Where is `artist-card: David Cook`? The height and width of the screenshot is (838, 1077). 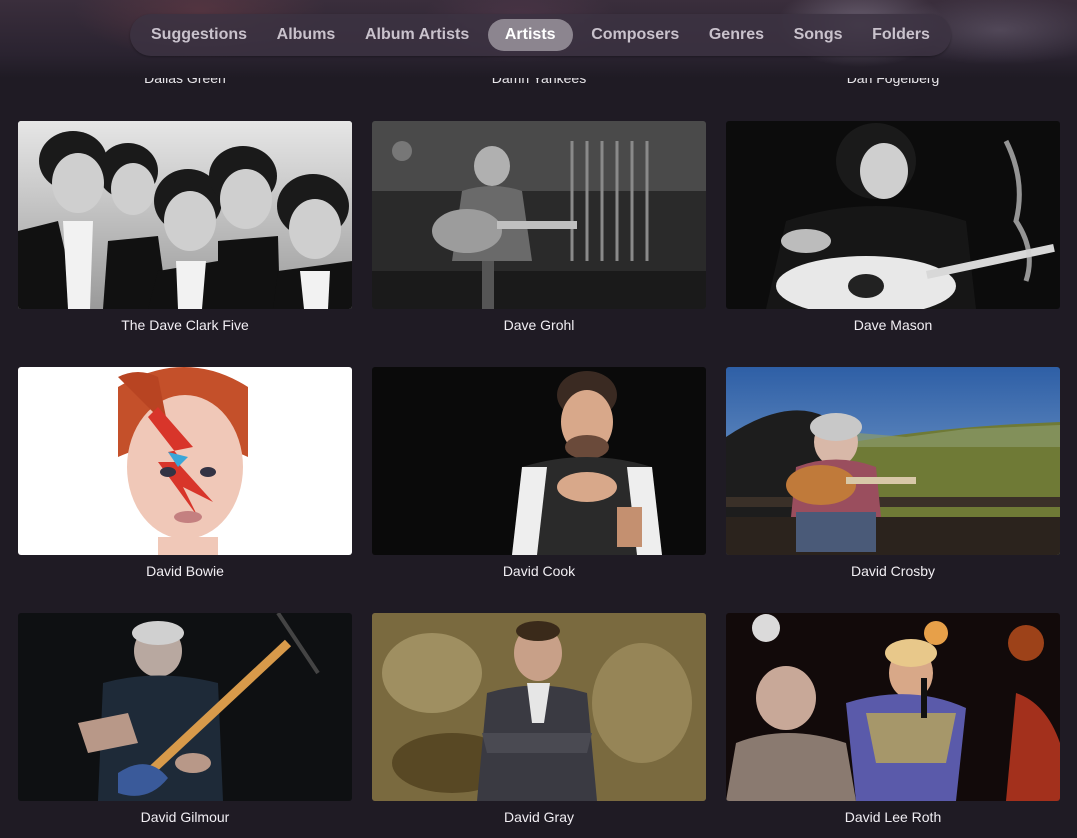
artist-card: David Cook is located at coordinates (539, 473).